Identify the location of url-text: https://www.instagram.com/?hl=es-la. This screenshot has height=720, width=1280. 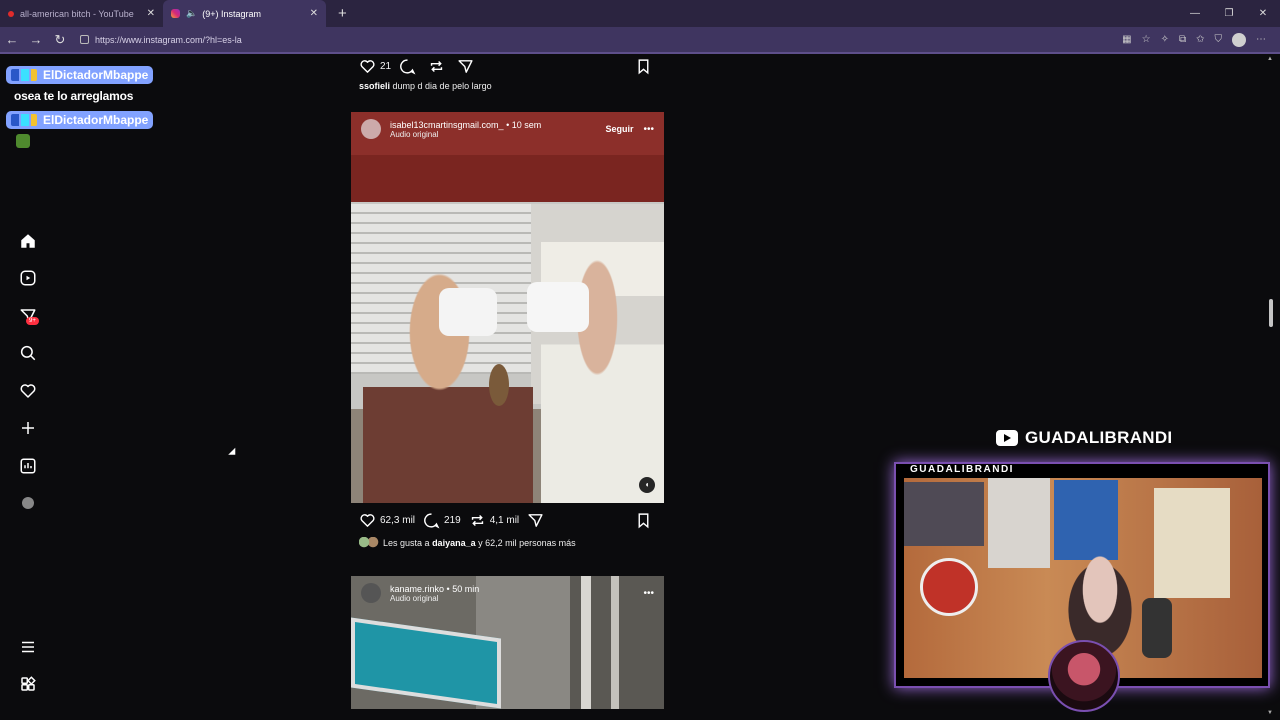
(168, 39).